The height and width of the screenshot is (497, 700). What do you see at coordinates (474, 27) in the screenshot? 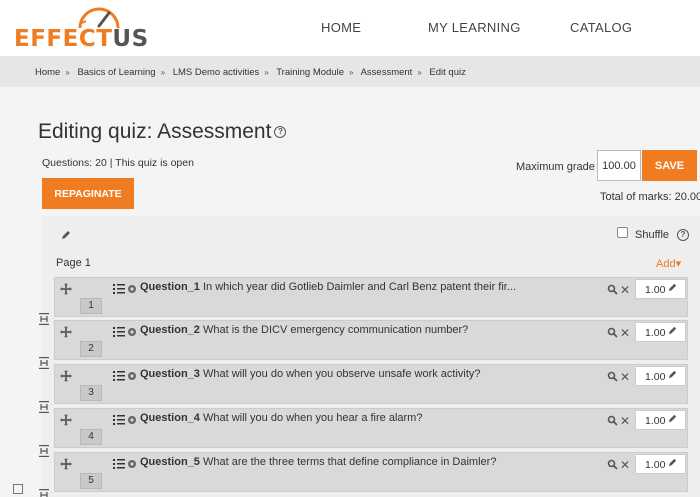
I see `nav-my-learning: MY LEARNING` at bounding box center [474, 27].